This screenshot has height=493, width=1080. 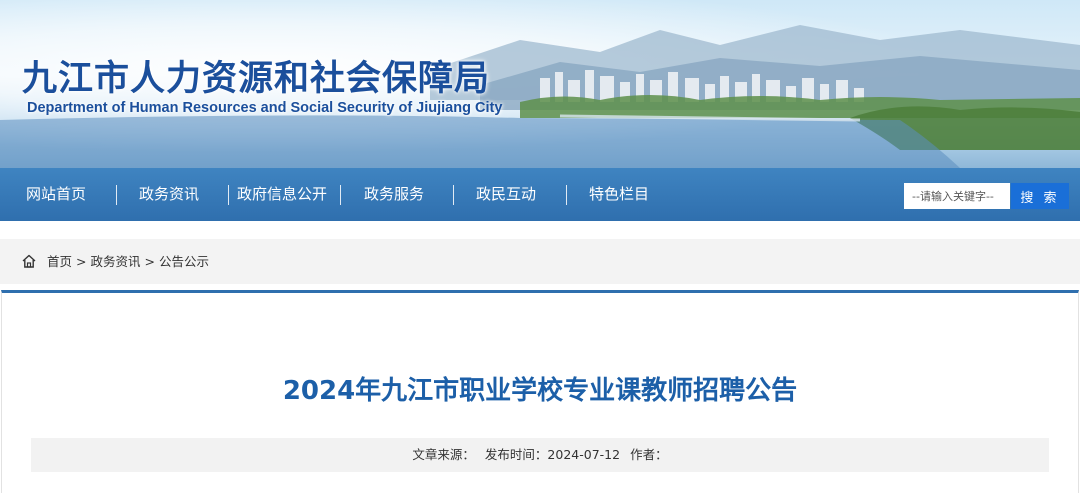 I want to click on search-input, so click(x=957, y=196).